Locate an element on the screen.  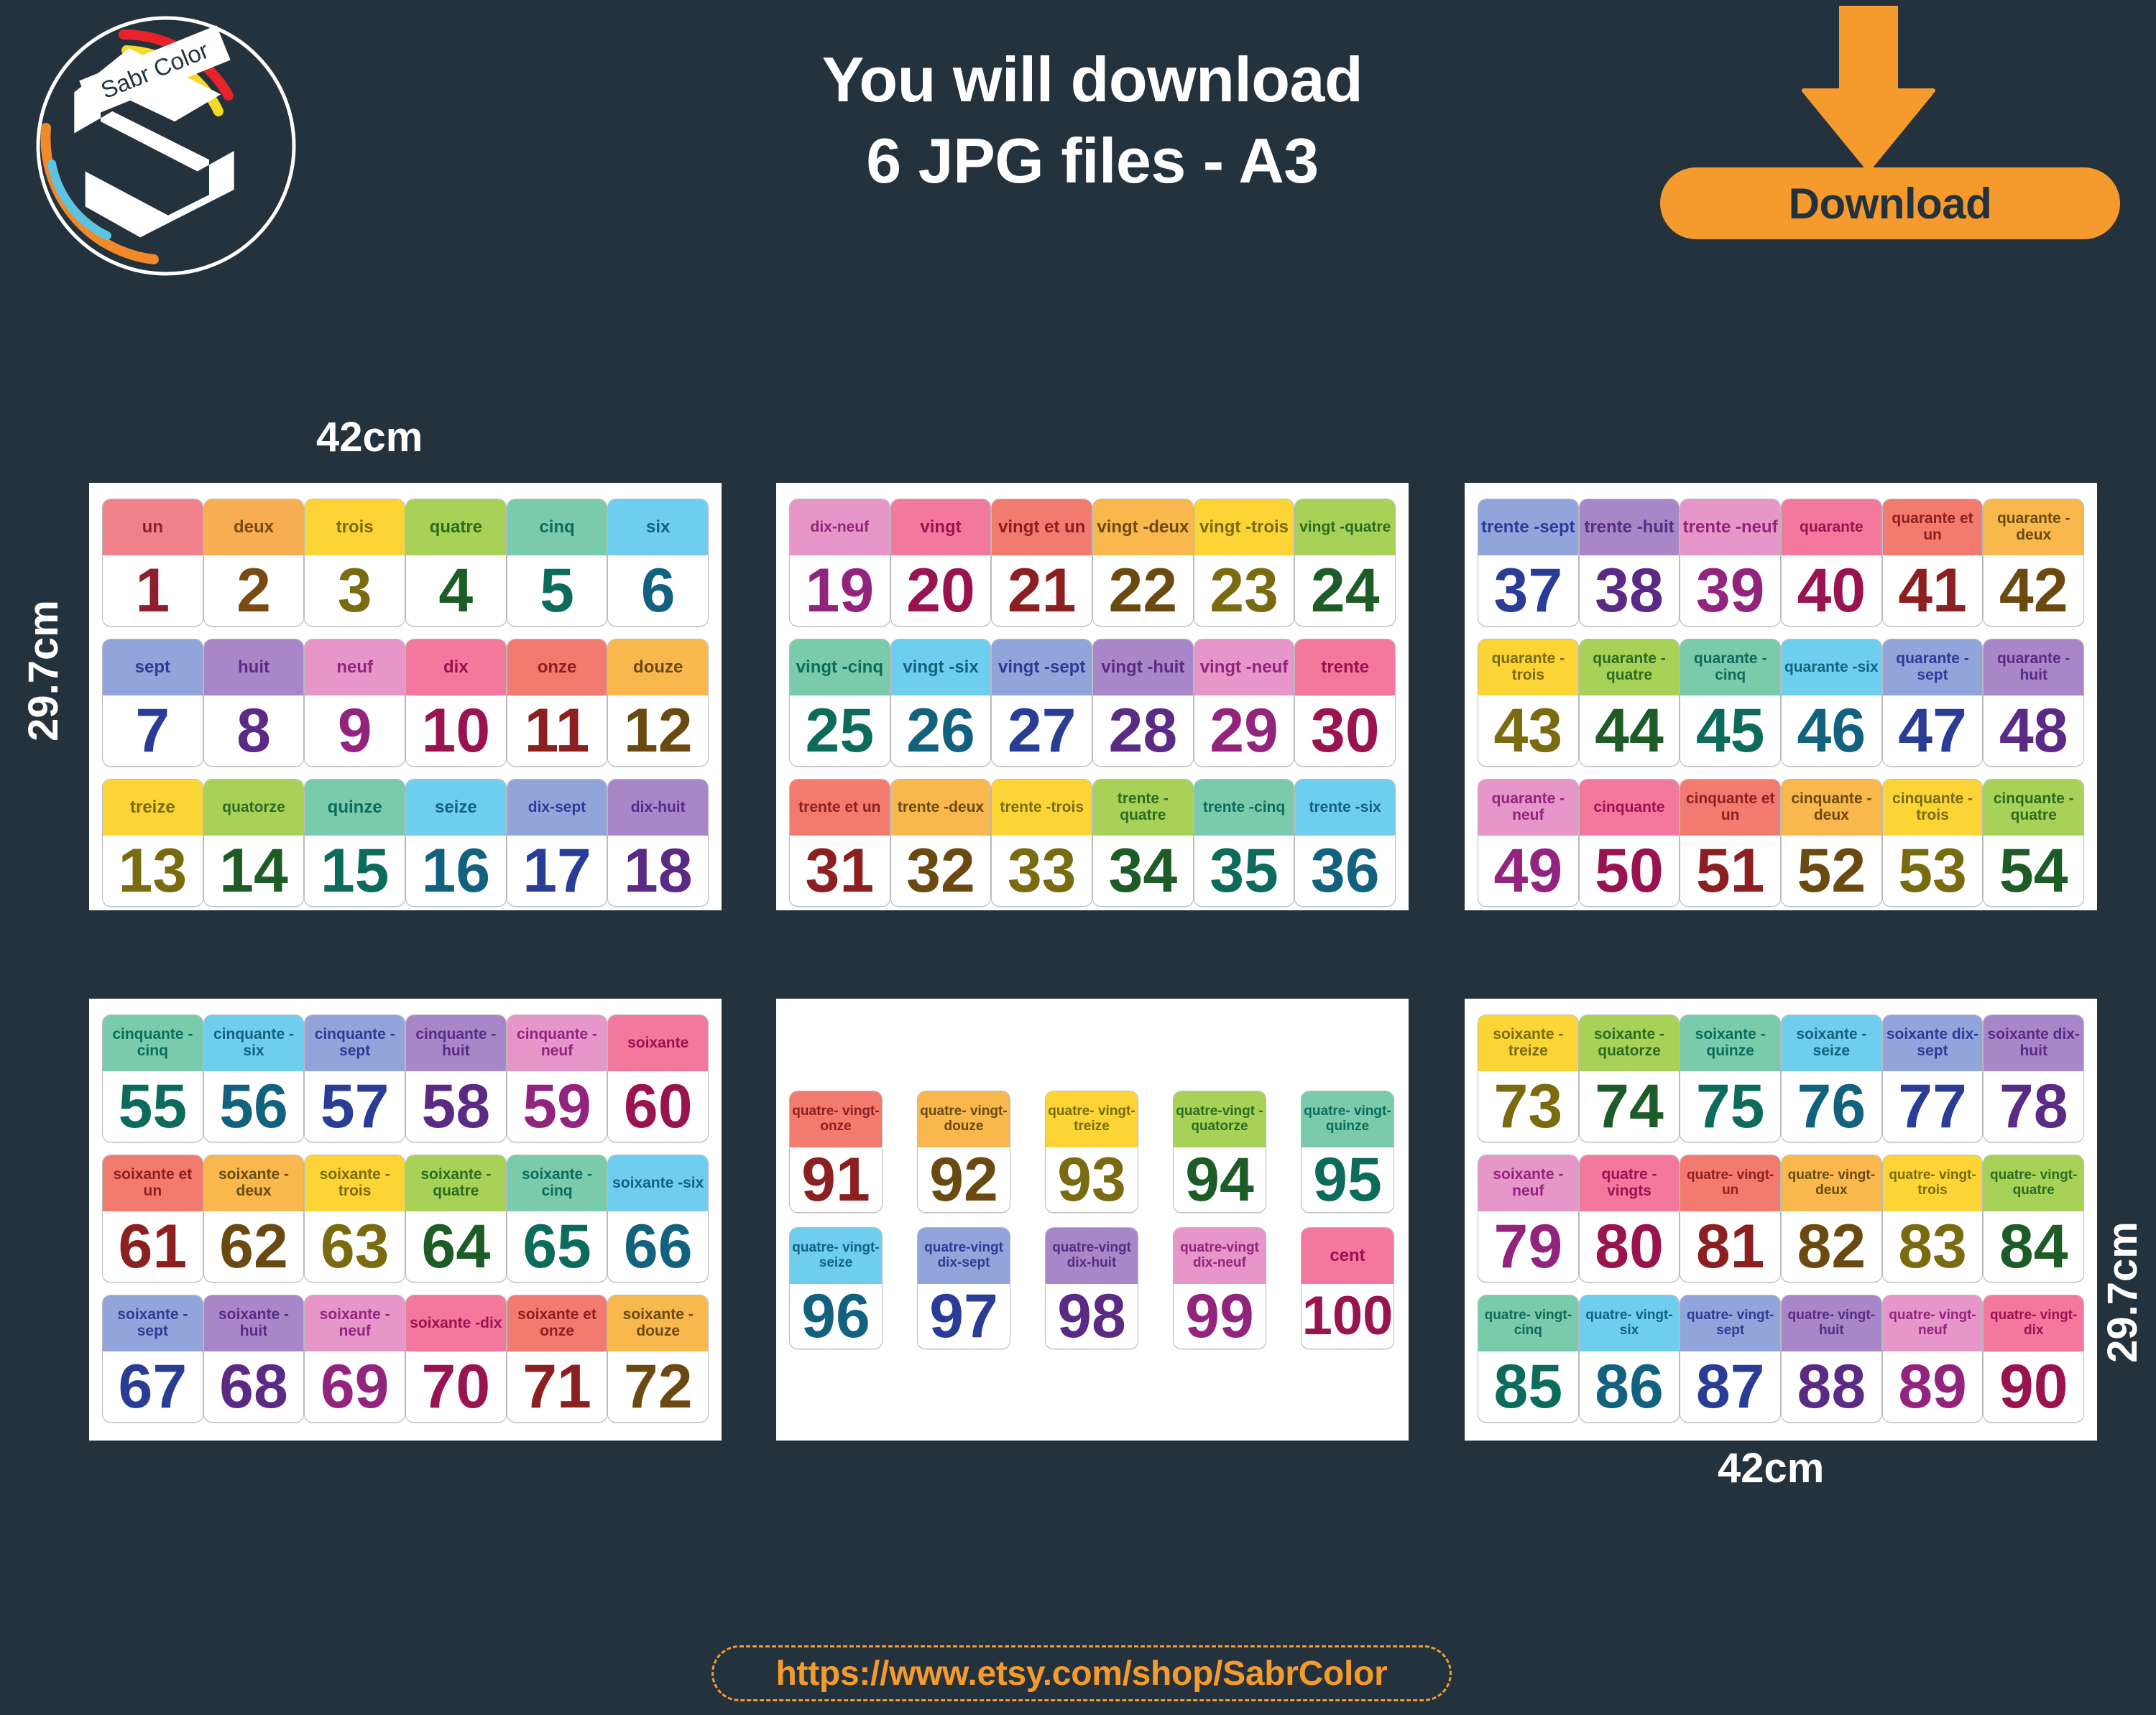
number-card: quarante -sept 47 is located at coordinates (1932, 703).